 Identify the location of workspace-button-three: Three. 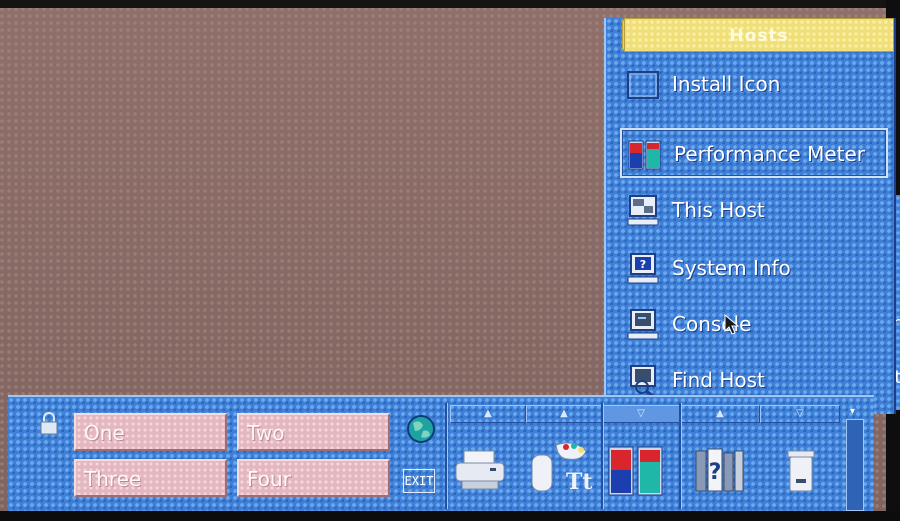
(150, 478).